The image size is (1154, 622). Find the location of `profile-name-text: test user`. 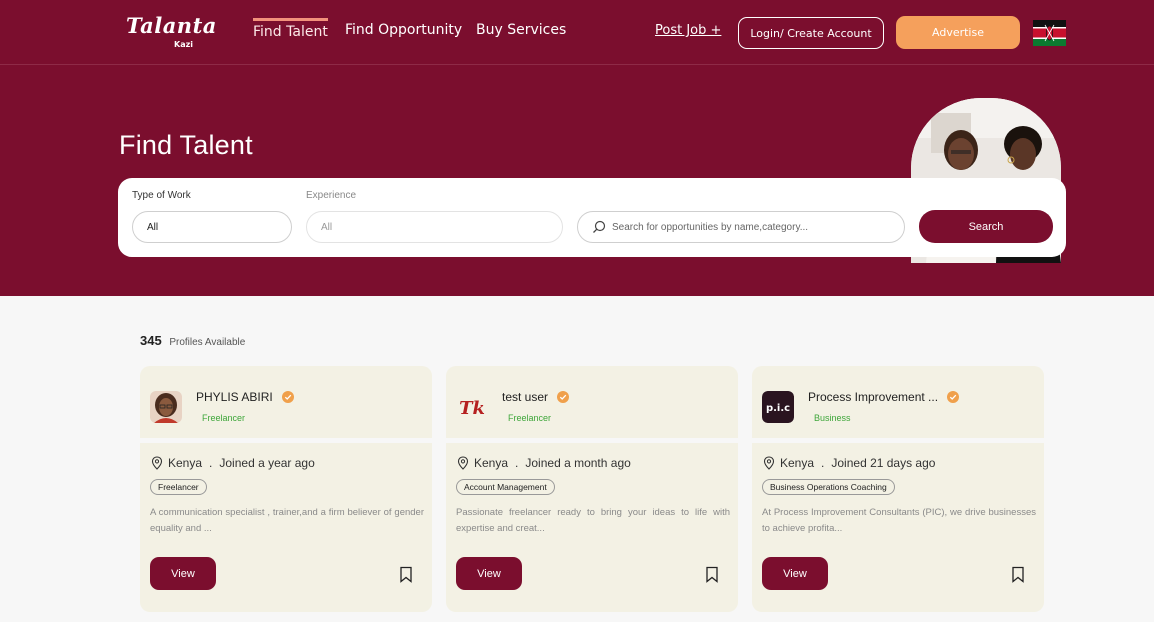

profile-name-text: test user is located at coordinates (525, 397).